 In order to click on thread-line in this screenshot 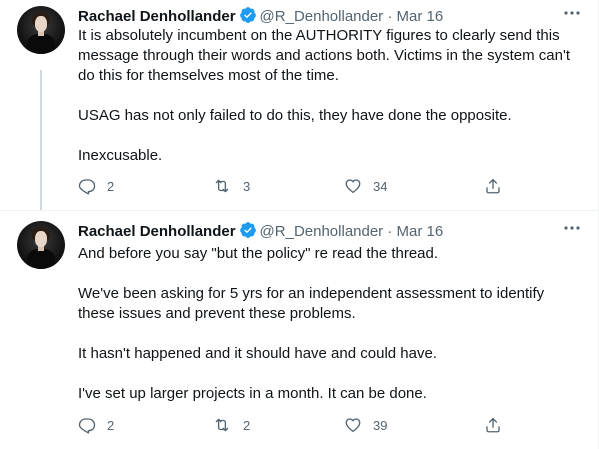, I will do `click(41, 140)`.